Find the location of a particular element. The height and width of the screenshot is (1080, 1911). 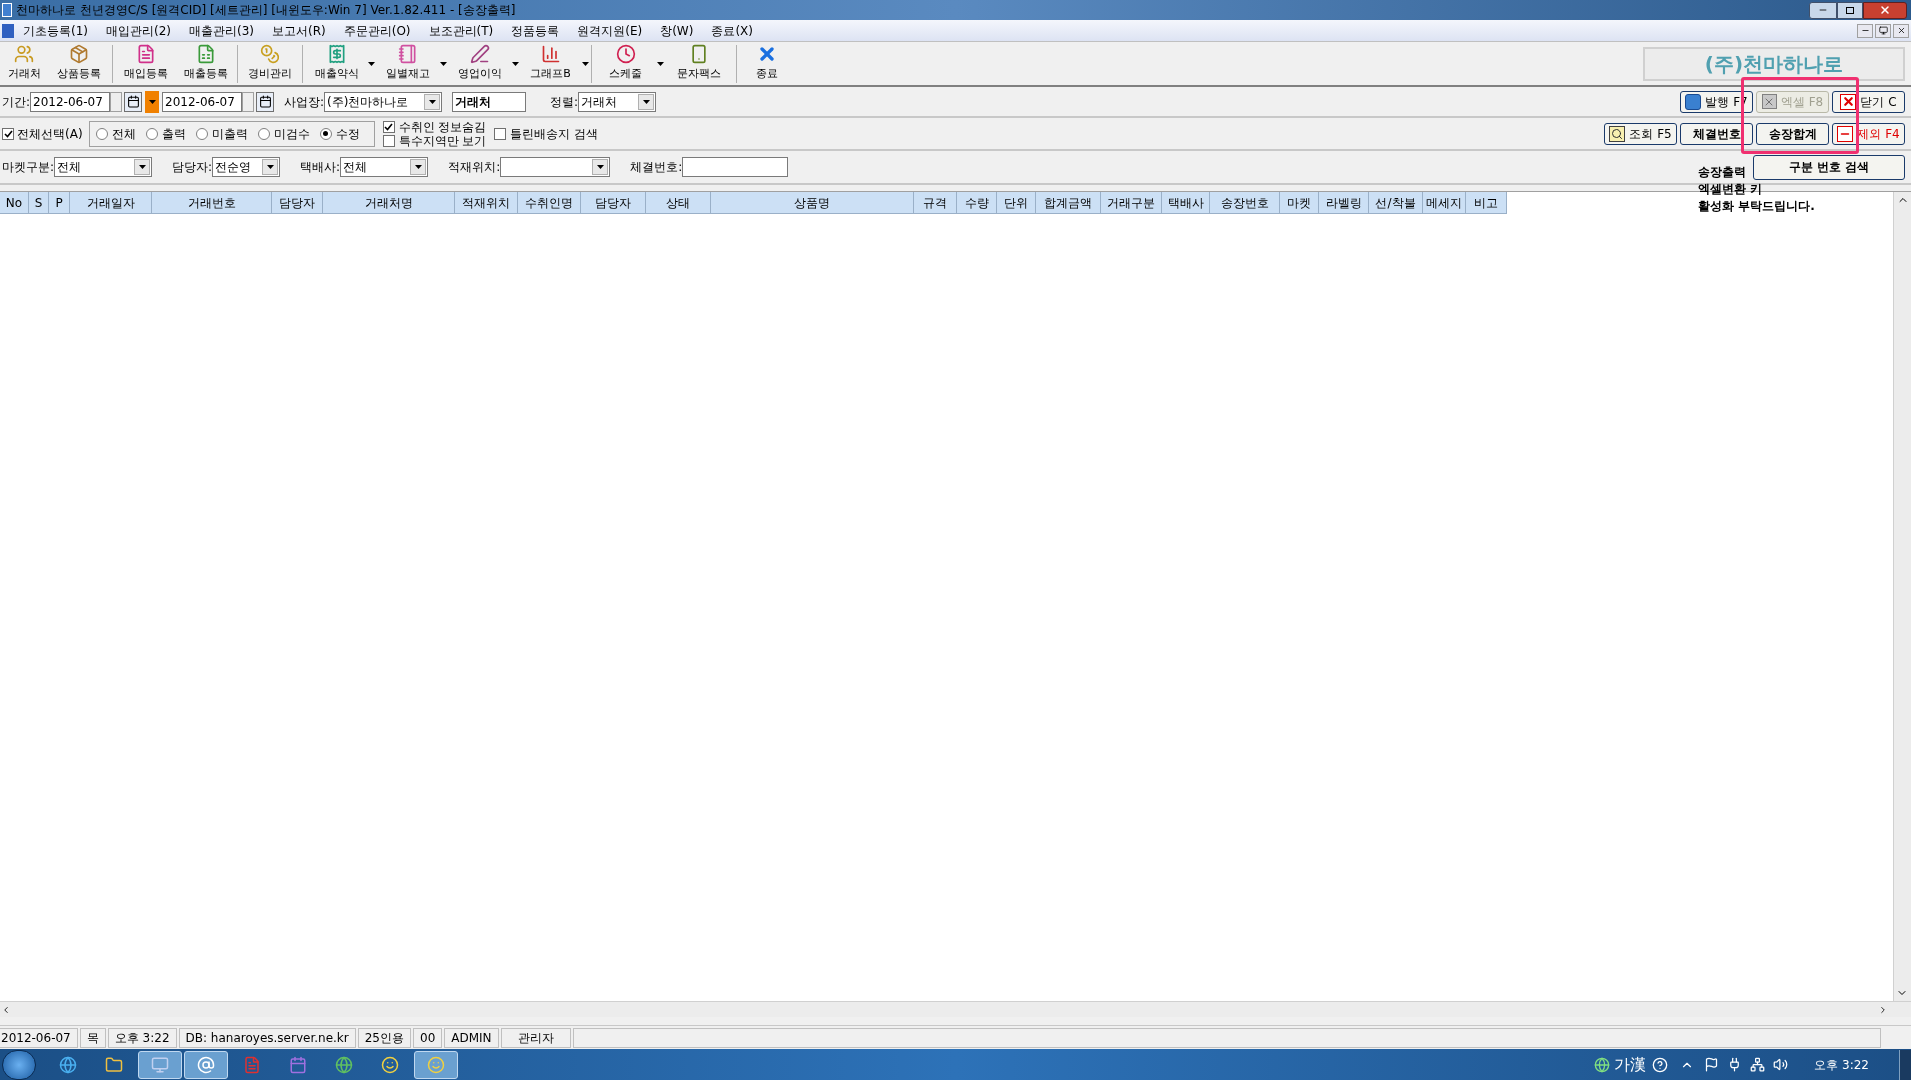

child-minimize-button is located at coordinates (1865, 30).